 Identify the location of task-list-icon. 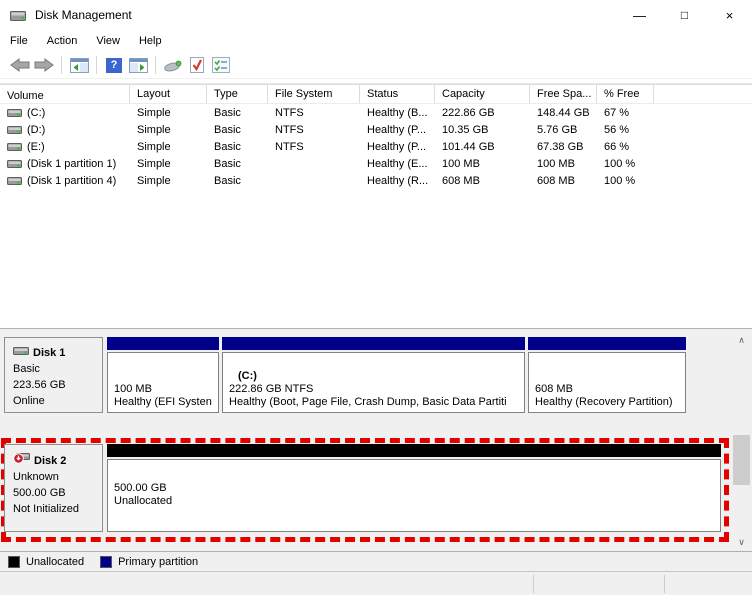
(221, 65).